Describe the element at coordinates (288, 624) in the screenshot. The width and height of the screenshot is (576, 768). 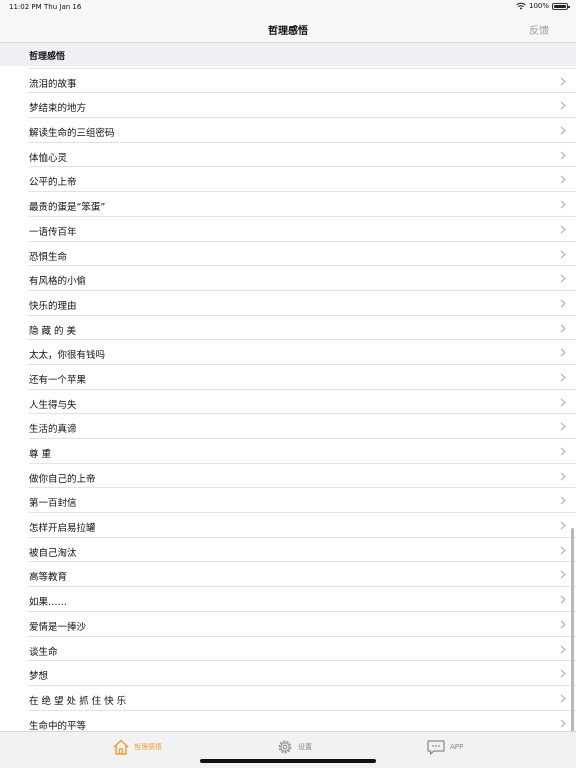
I see `list-item: 爱情是一捧沙` at that location.